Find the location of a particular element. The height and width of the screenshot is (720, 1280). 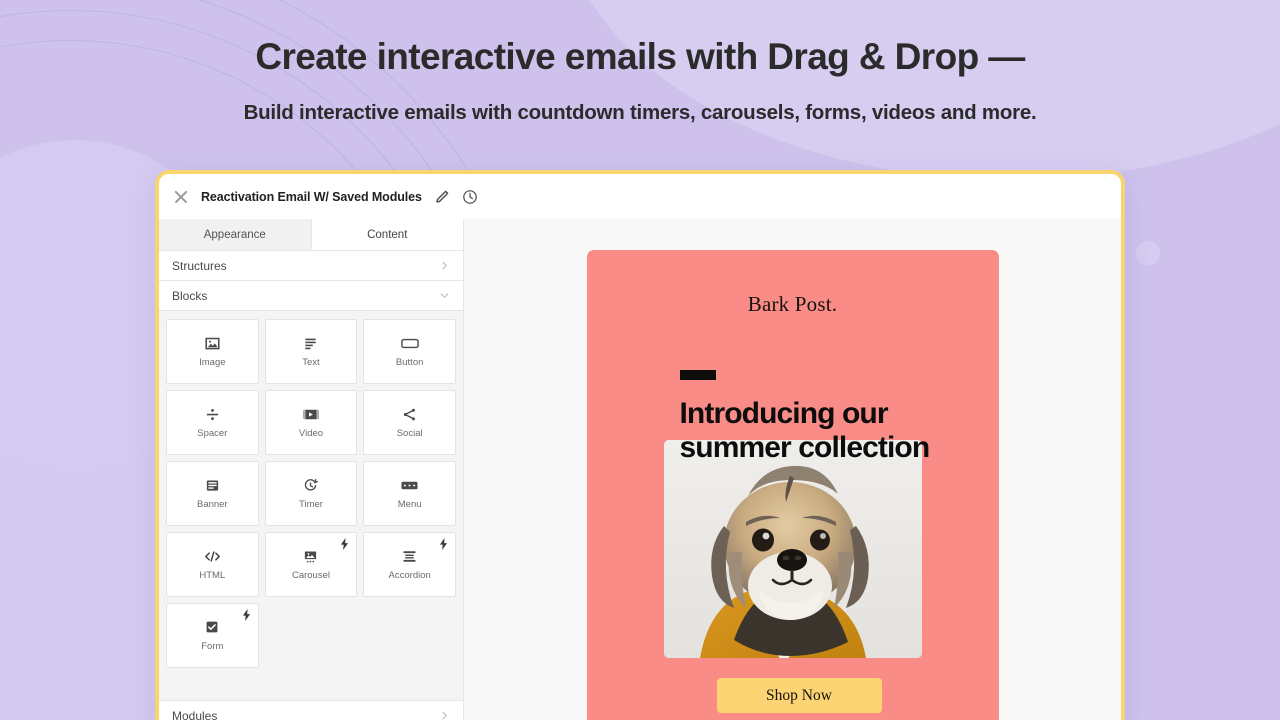

menu-icon is located at coordinates (409, 485).